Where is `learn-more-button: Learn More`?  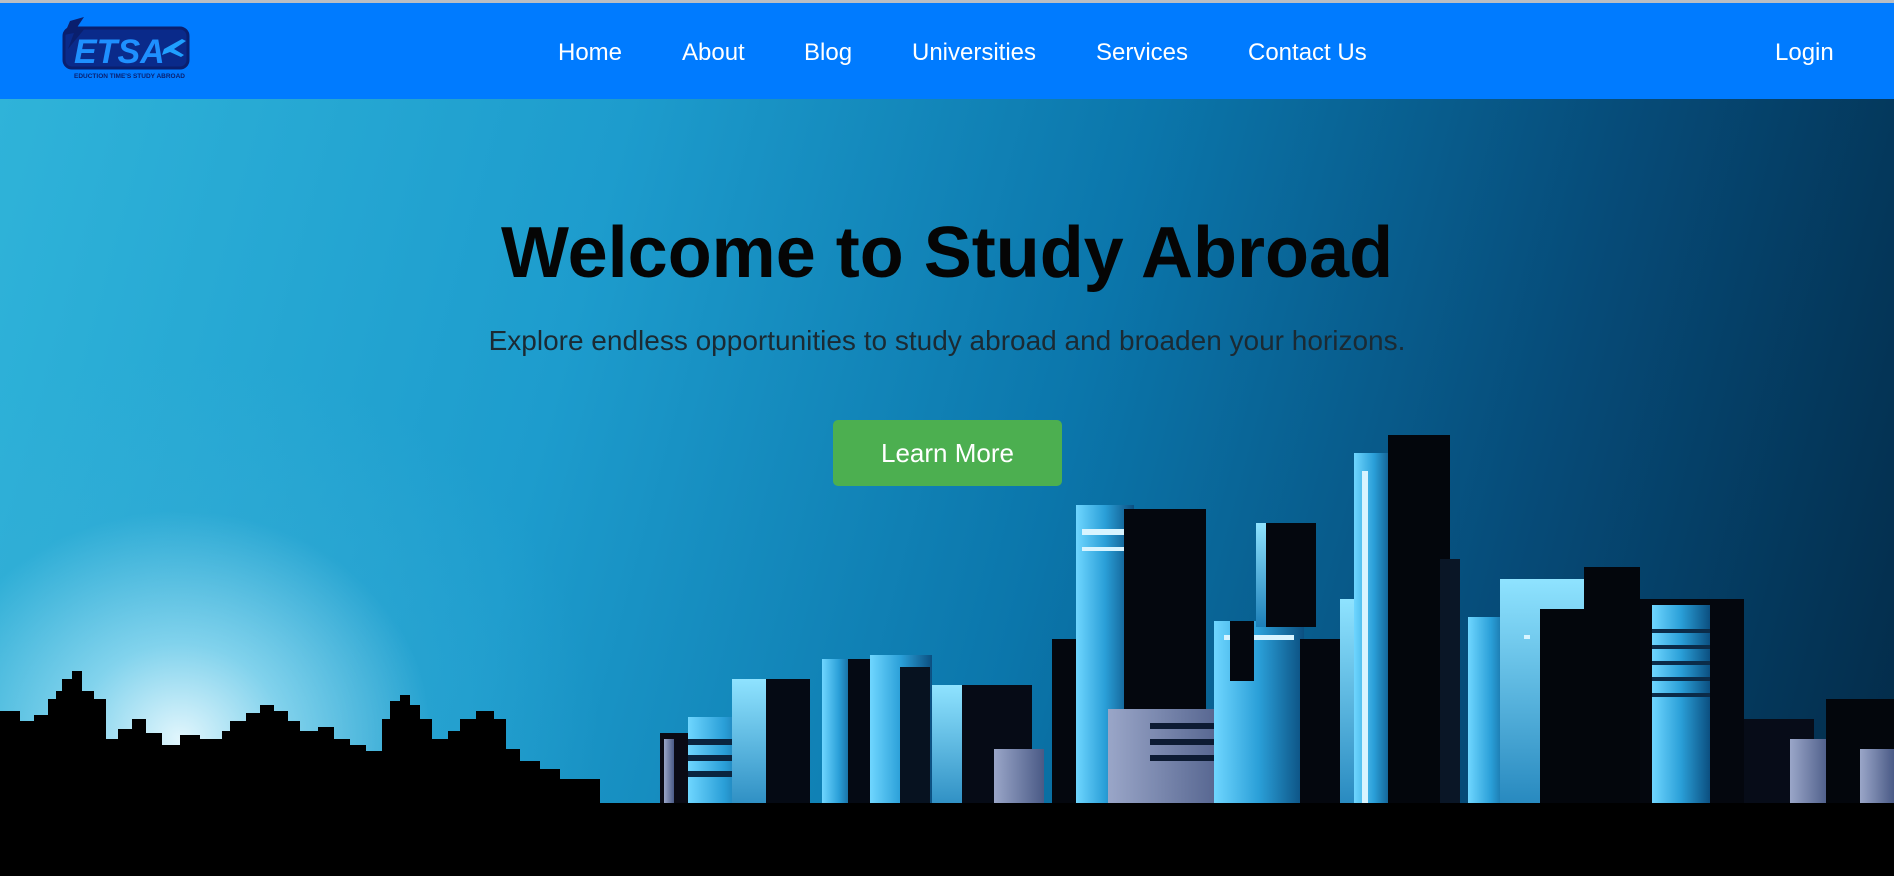
learn-more-button: Learn More is located at coordinates (947, 453).